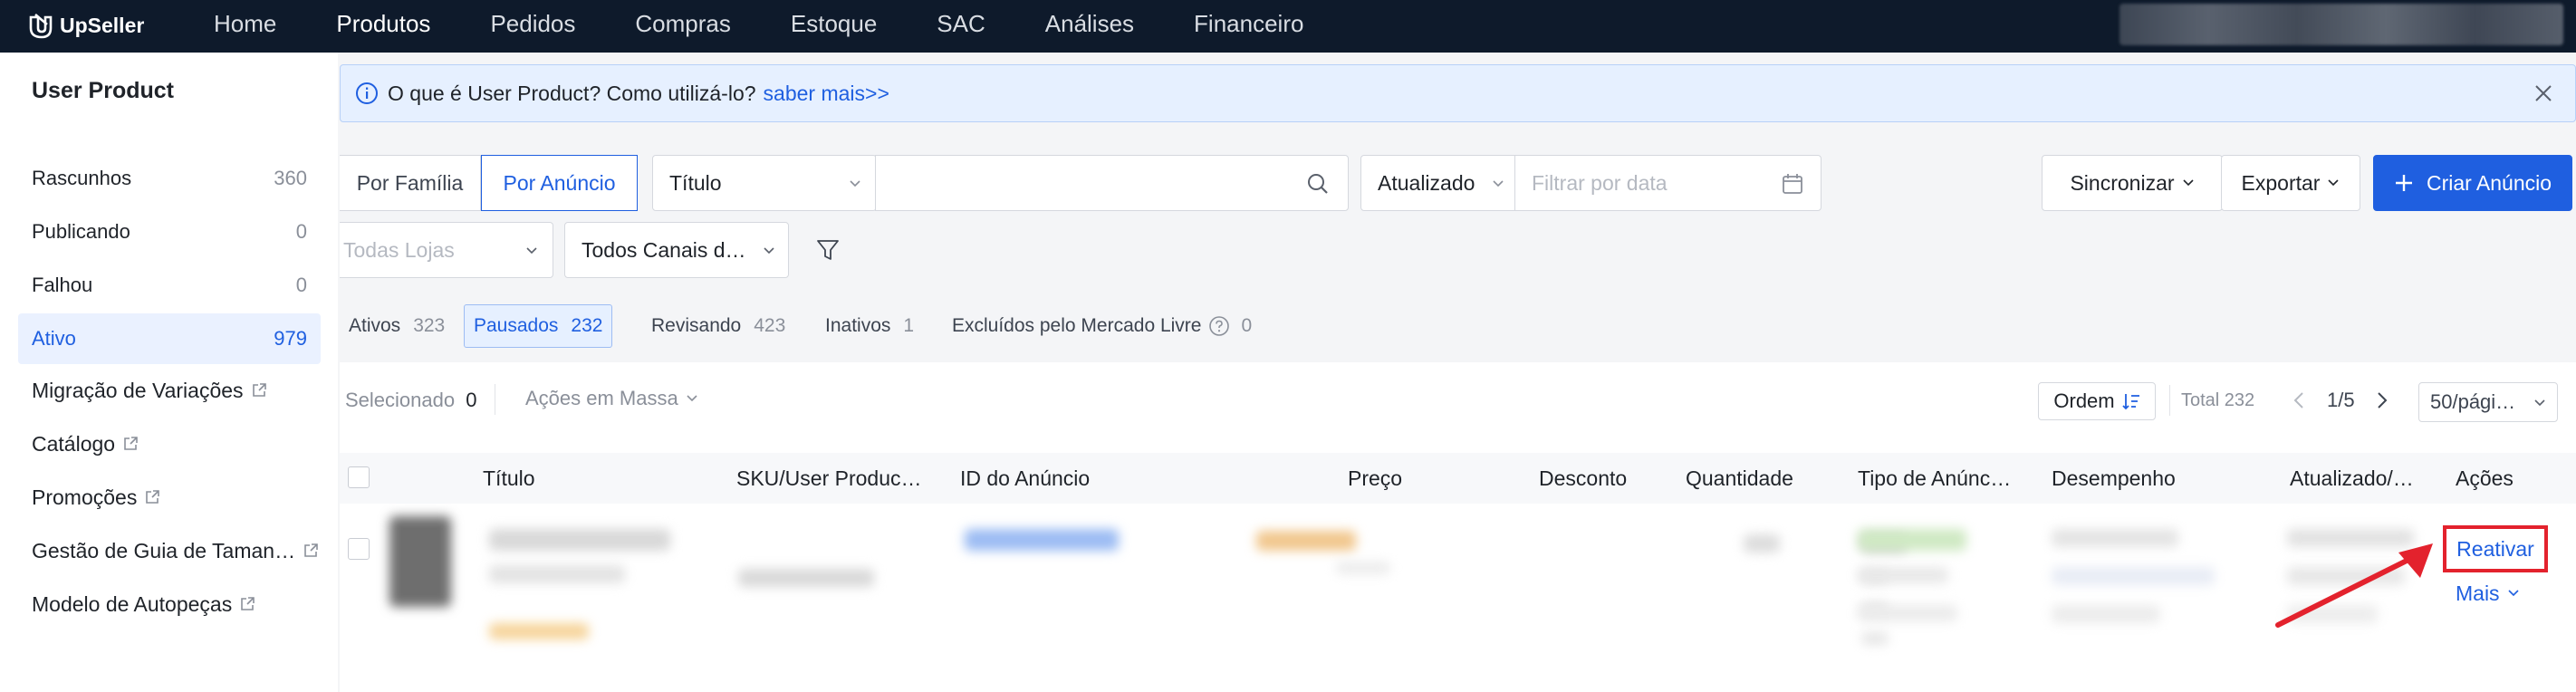 This screenshot has height=692, width=2576. Describe the element at coordinates (2472, 183) in the screenshot. I see `create-listing-button: Criar Anúncio` at that location.